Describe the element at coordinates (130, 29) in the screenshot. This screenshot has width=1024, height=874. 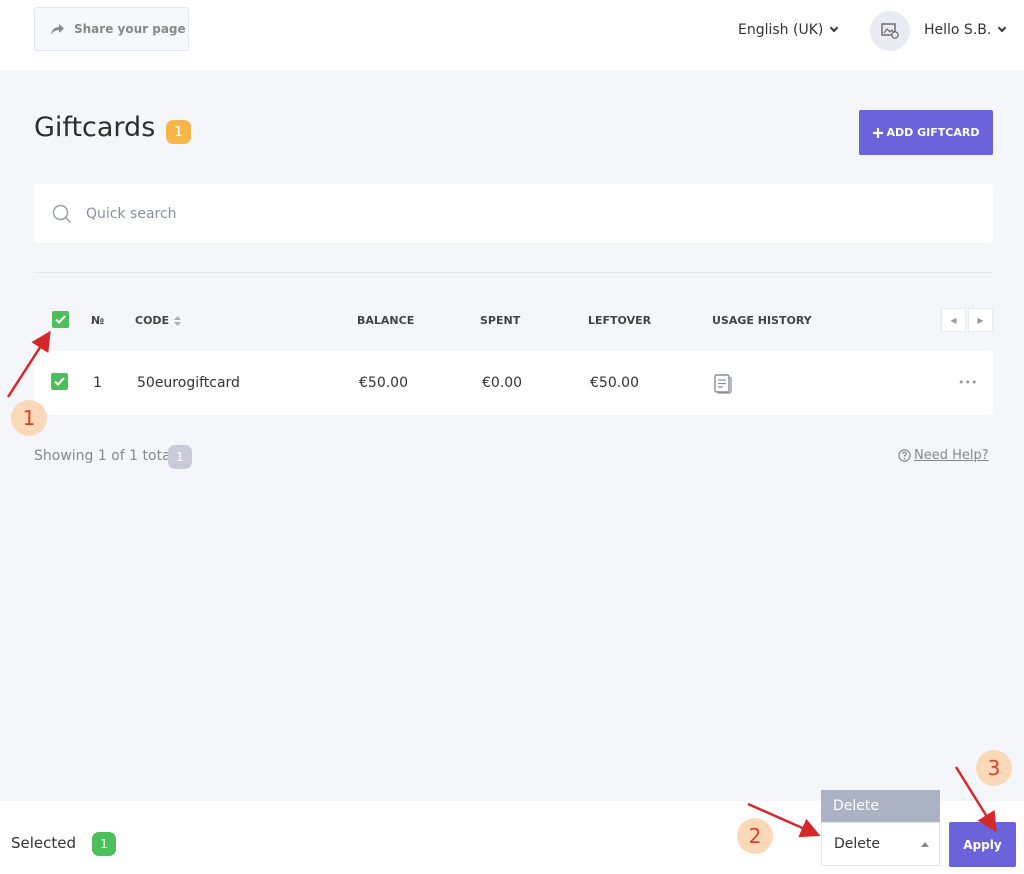
I see `share-page-label: Share your page` at that location.